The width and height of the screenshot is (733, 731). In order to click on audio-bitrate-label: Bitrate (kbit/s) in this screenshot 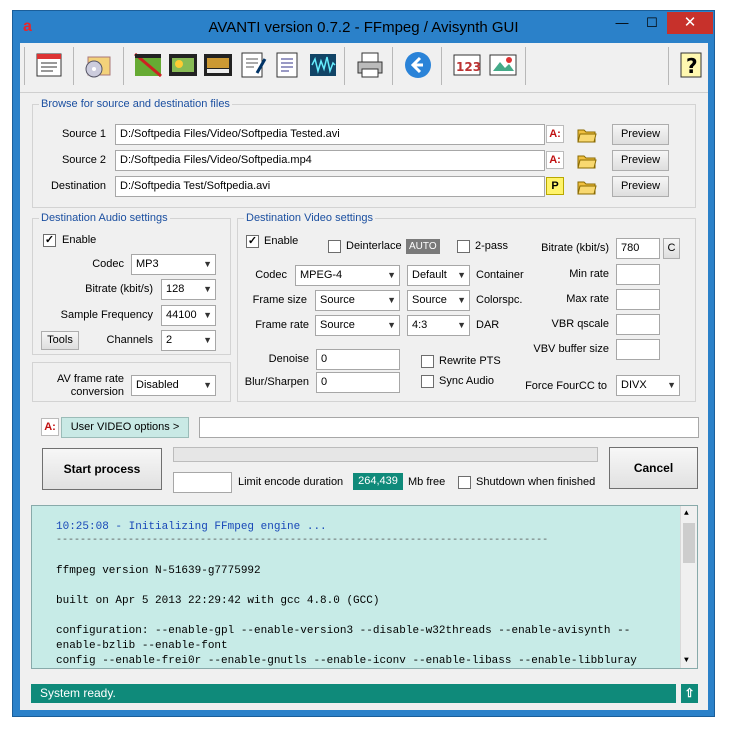, I will do `click(119, 289)`.